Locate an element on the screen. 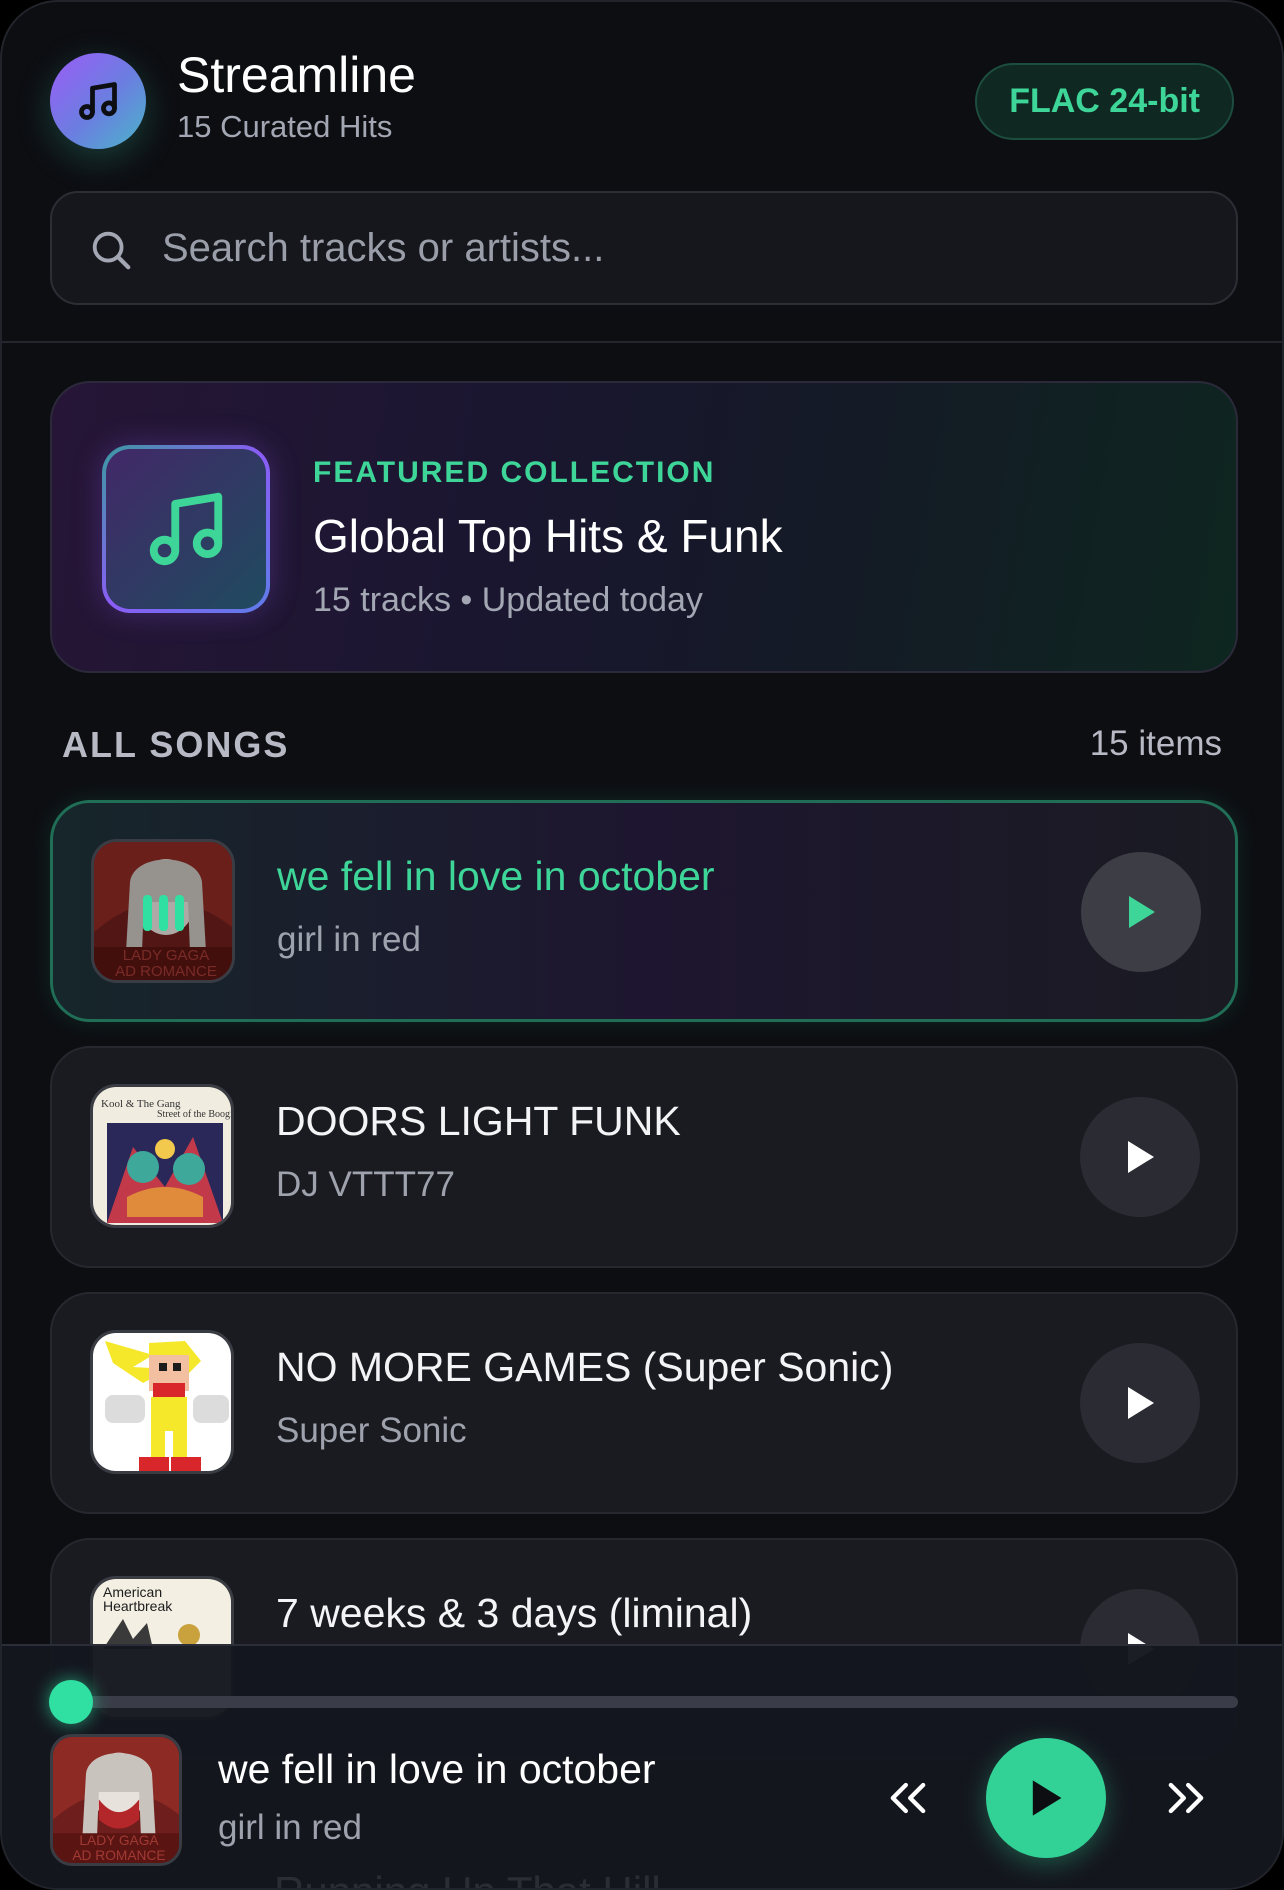 The image size is (1284, 1890). album-art-image: LADY GAGA AD ROMANCE is located at coordinates (116, 1800).